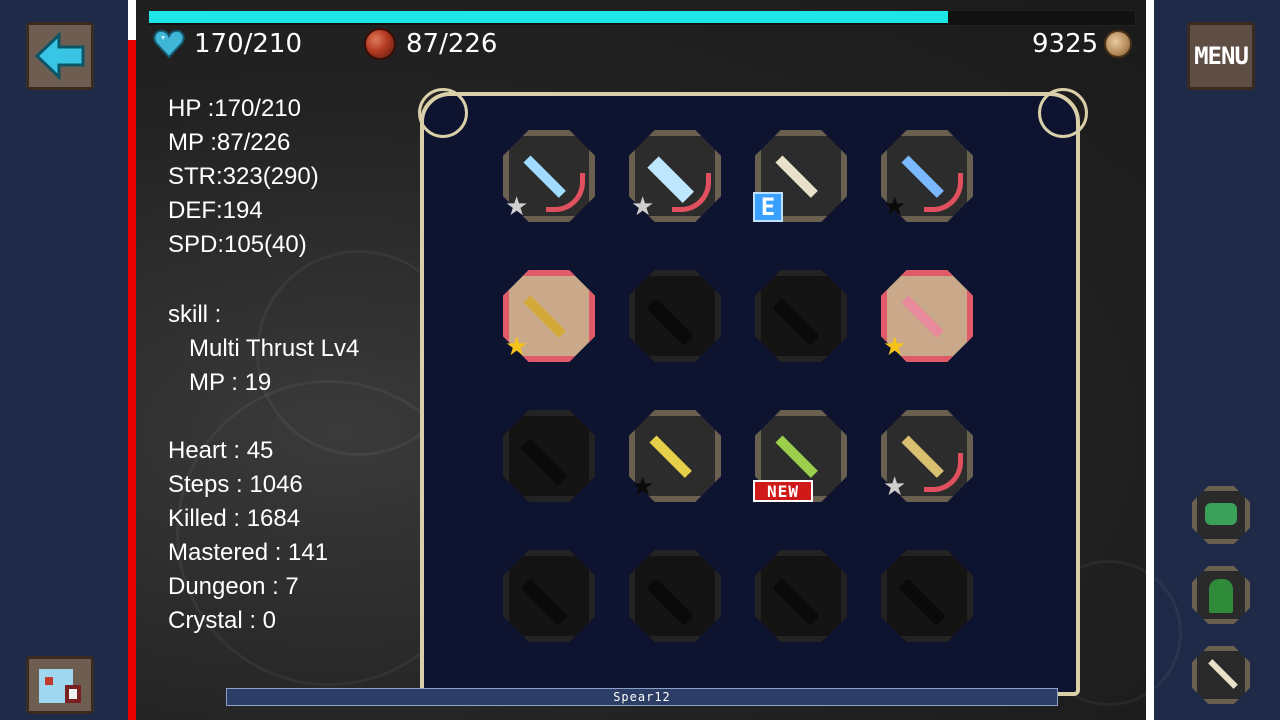  I want to click on stat-def: DEF:194, so click(215, 210).